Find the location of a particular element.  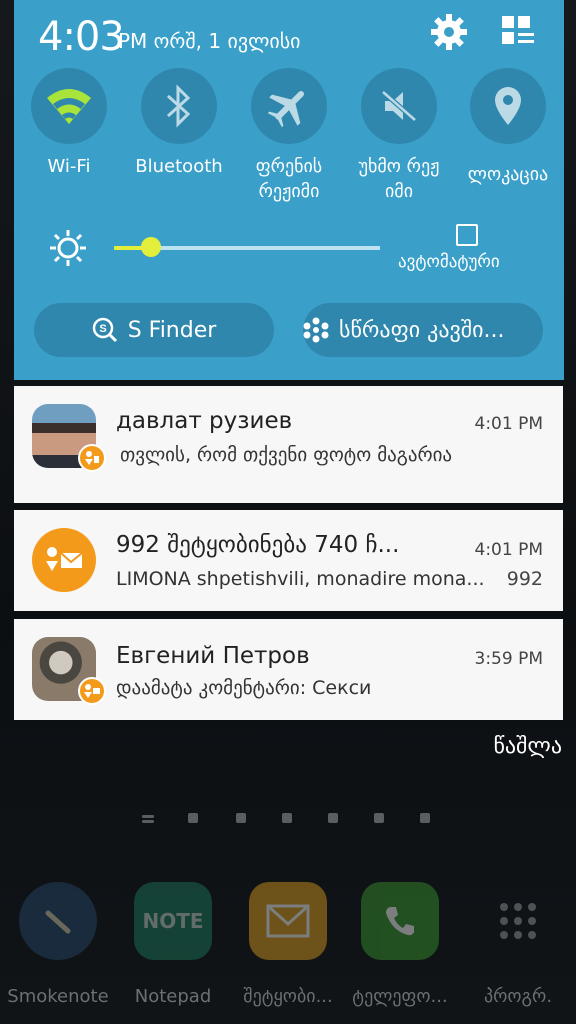

dock-app-smokenote: Smokenote is located at coordinates (58, 944).